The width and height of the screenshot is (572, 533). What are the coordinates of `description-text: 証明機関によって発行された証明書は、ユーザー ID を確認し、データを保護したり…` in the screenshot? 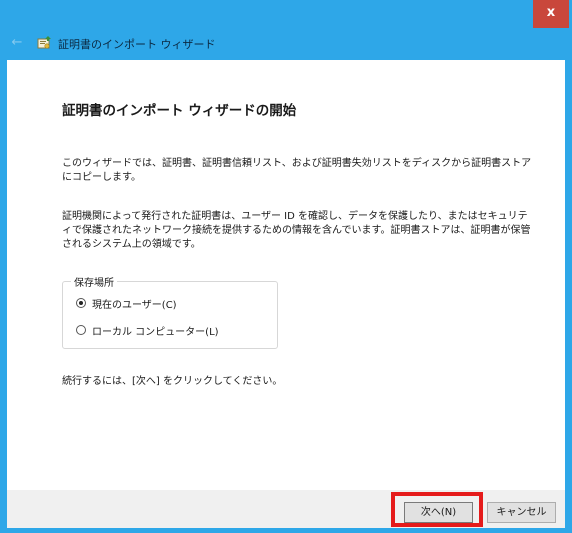 It's located at (296, 230).